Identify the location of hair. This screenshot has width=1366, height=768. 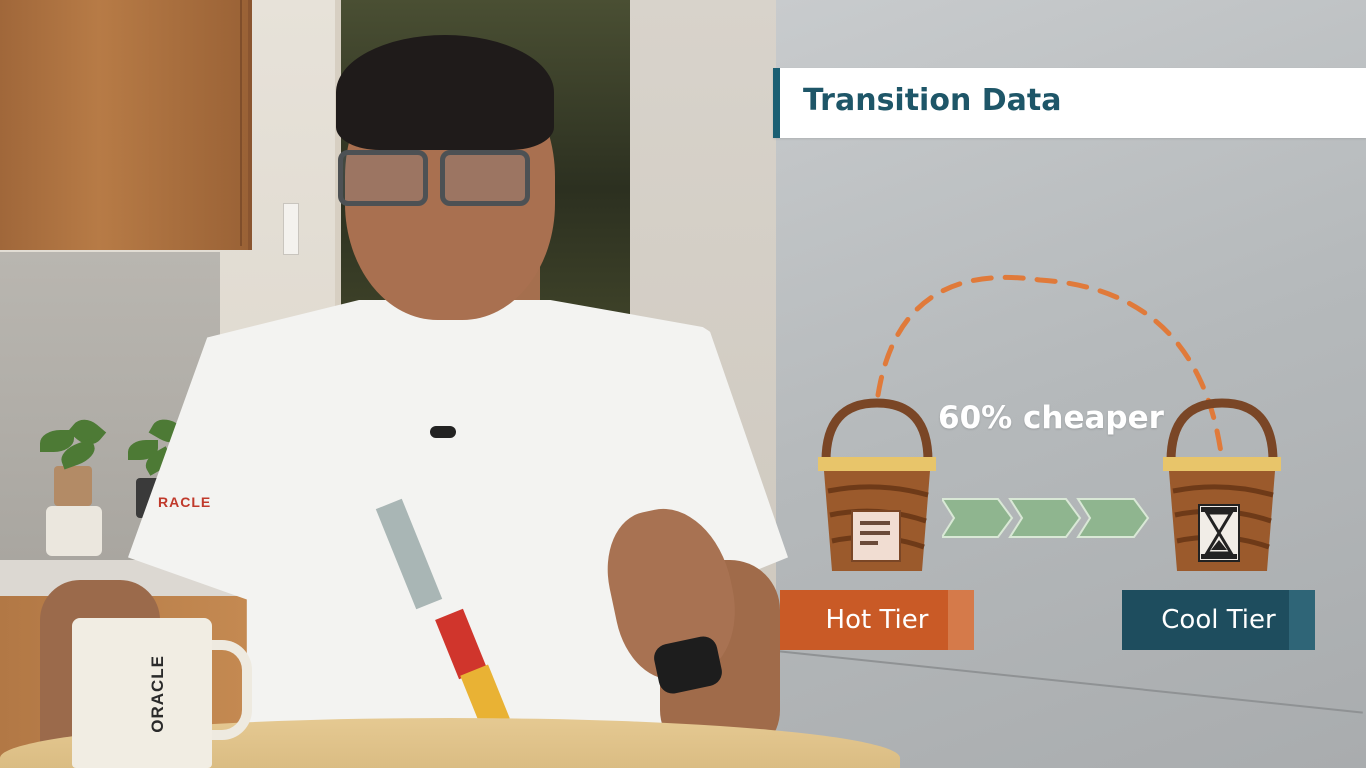
(445, 92).